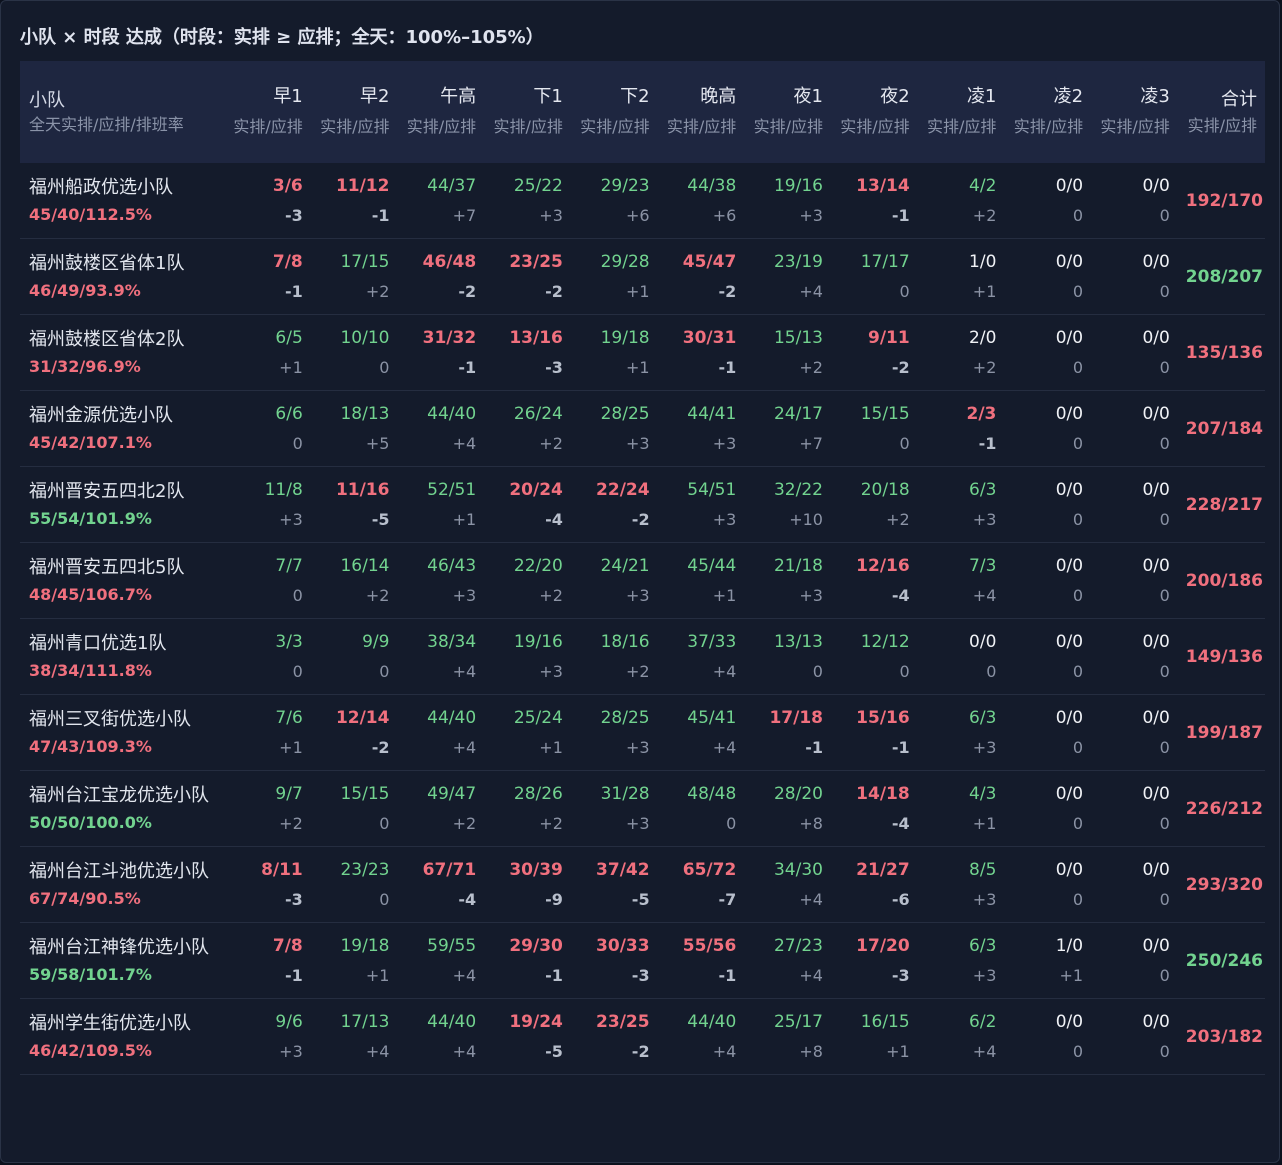  I want to click on slot-cell: 25/22 +3, so click(527, 201).